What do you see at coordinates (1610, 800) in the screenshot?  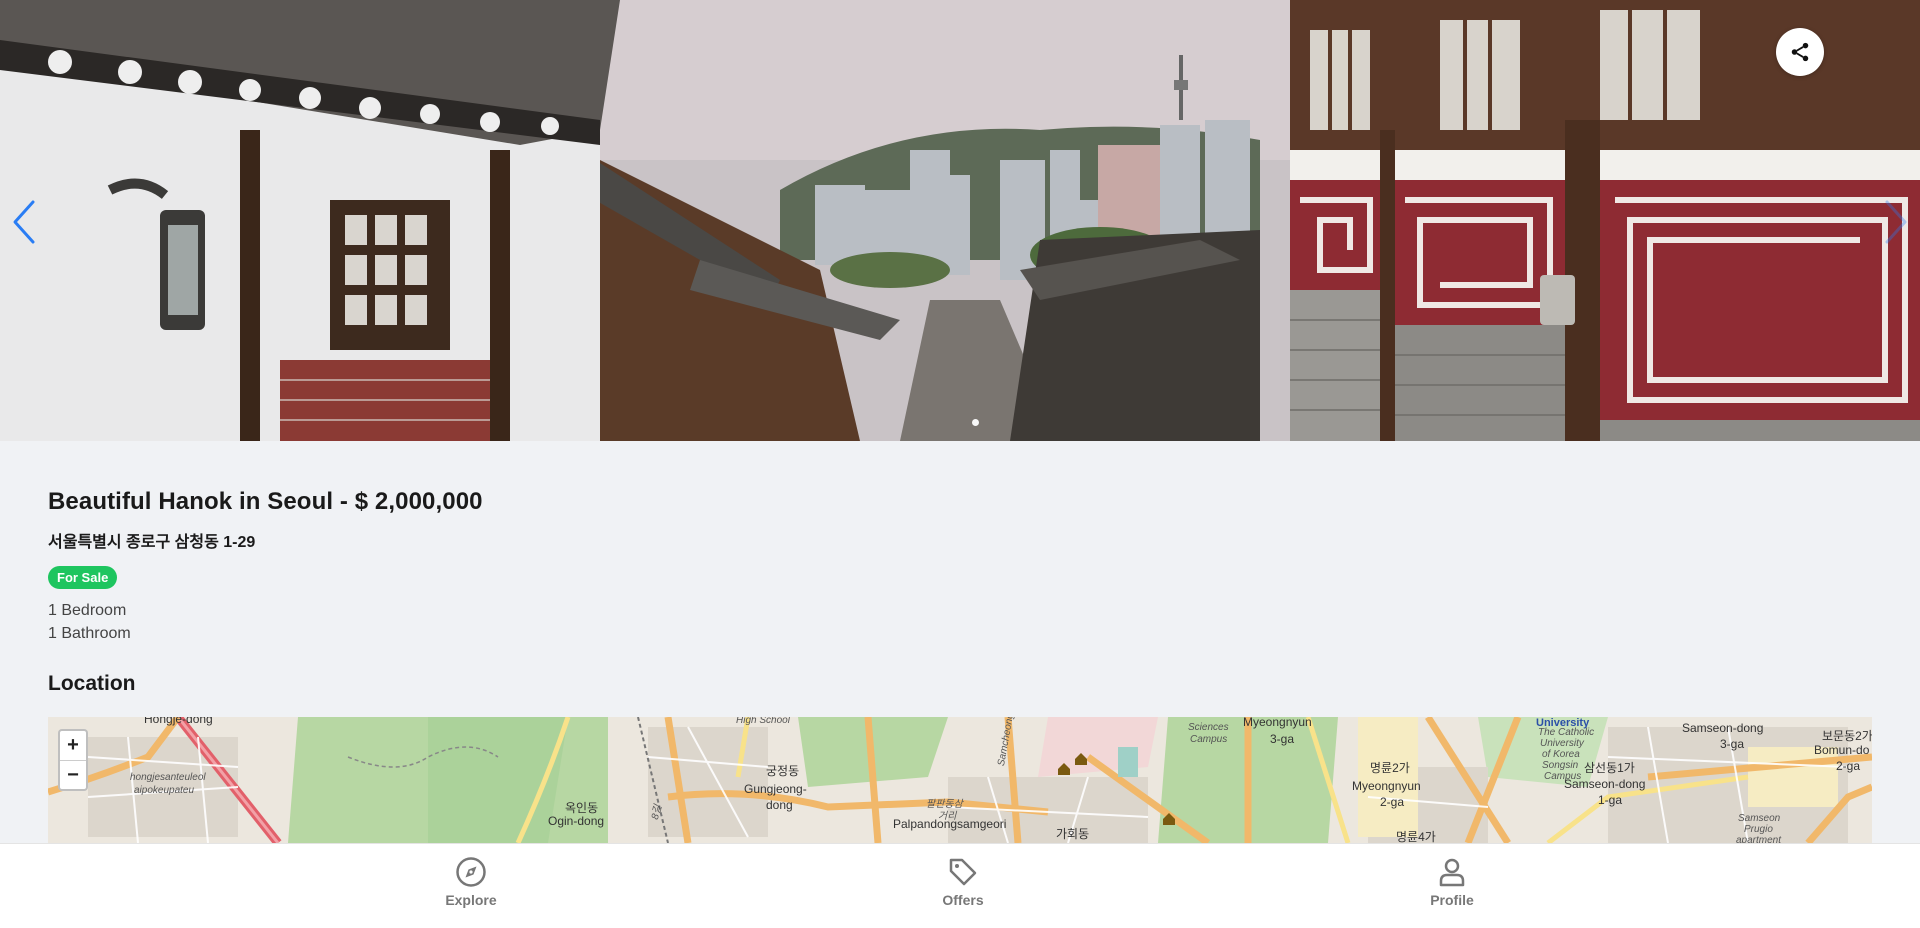 I see `map-label: 1-ga` at bounding box center [1610, 800].